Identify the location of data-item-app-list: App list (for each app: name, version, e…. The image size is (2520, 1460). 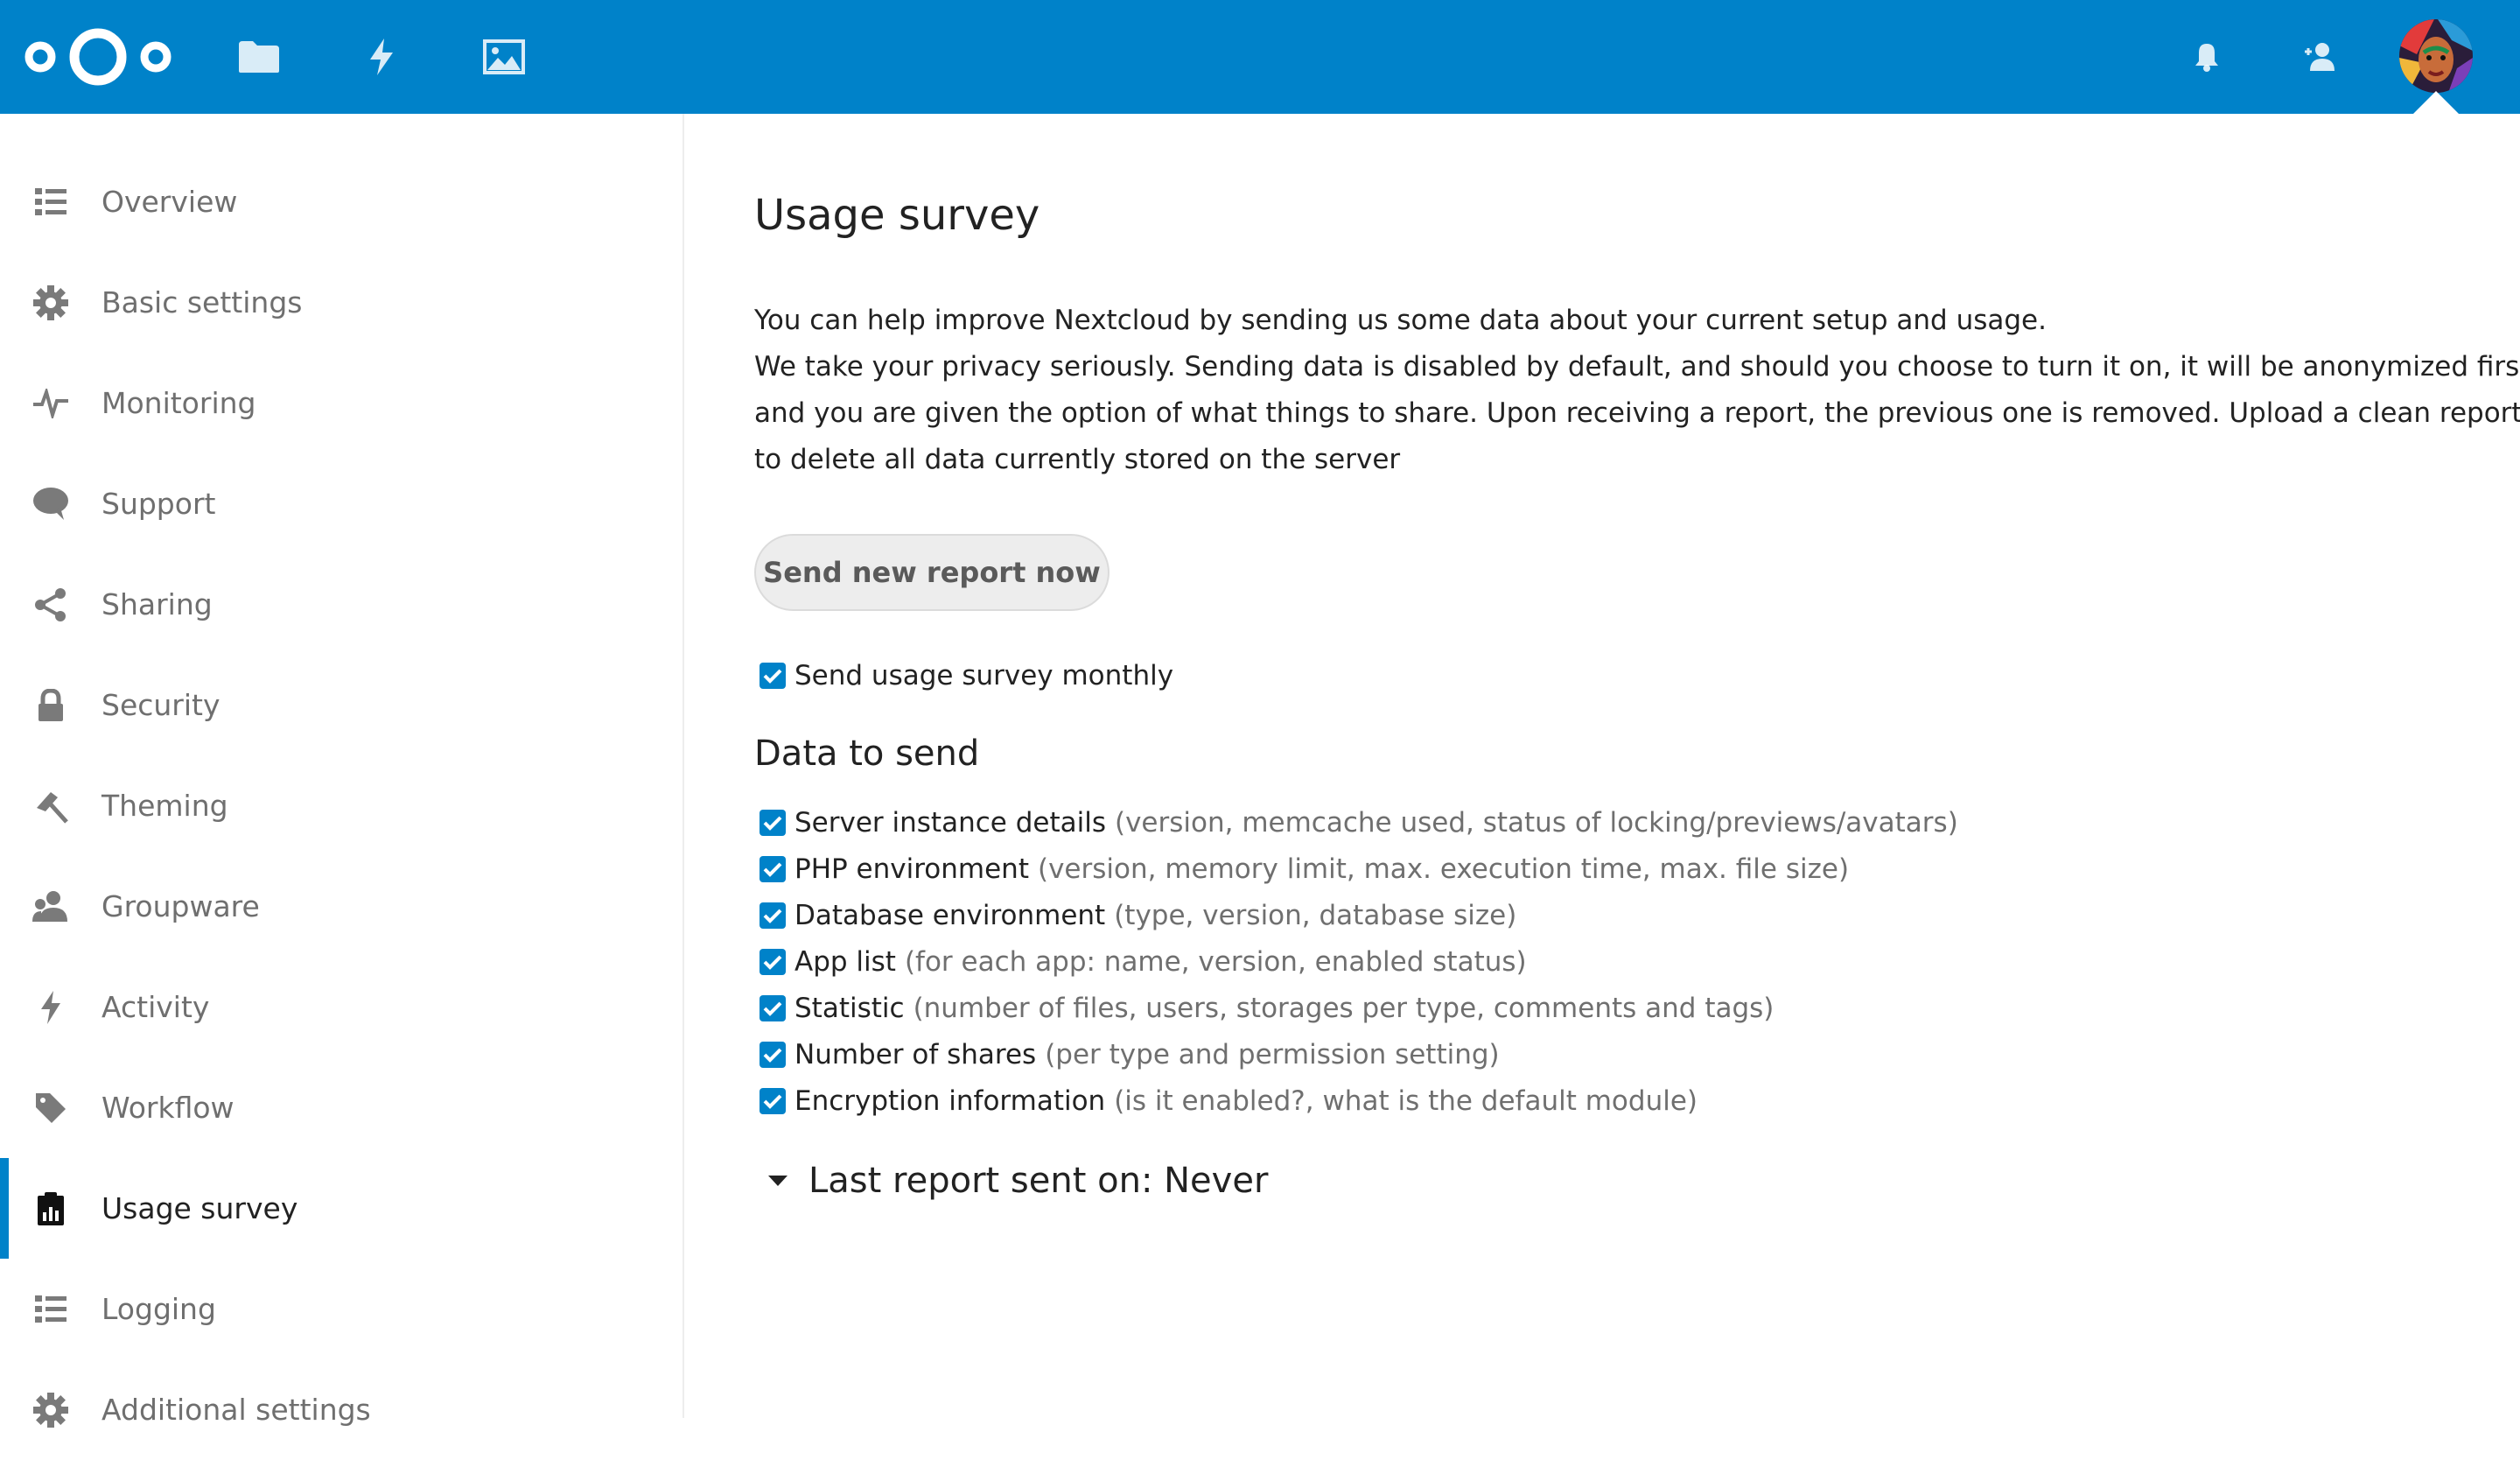
(1143, 962).